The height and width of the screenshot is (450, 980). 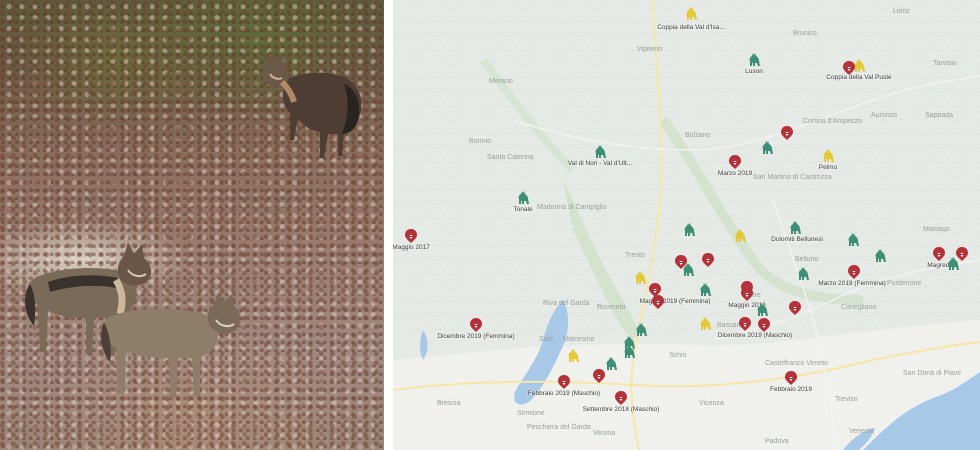 What do you see at coordinates (449, 403) in the screenshot?
I see `place-label: Brescia` at bounding box center [449, 403].